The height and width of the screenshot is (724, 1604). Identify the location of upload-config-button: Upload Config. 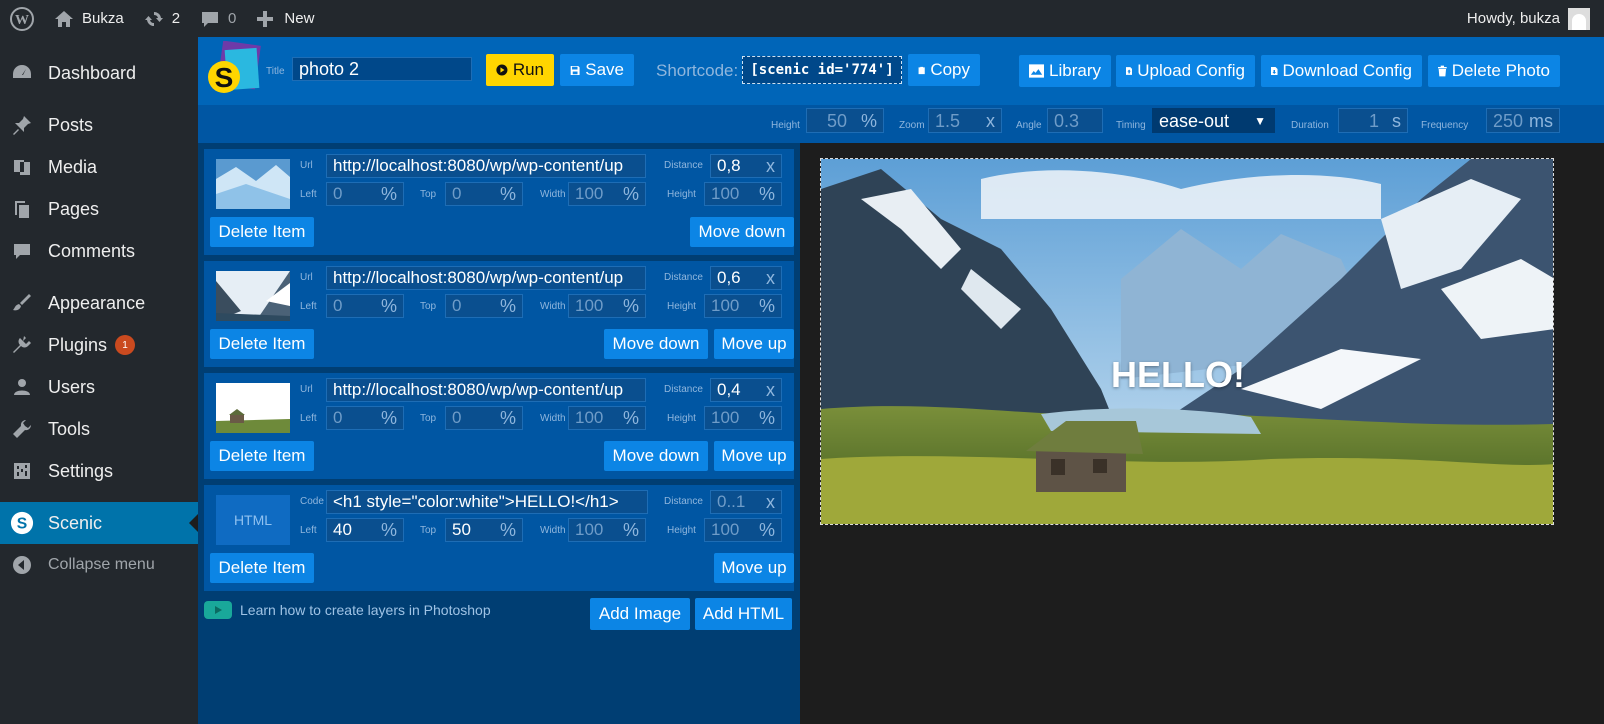
(1185, 71).